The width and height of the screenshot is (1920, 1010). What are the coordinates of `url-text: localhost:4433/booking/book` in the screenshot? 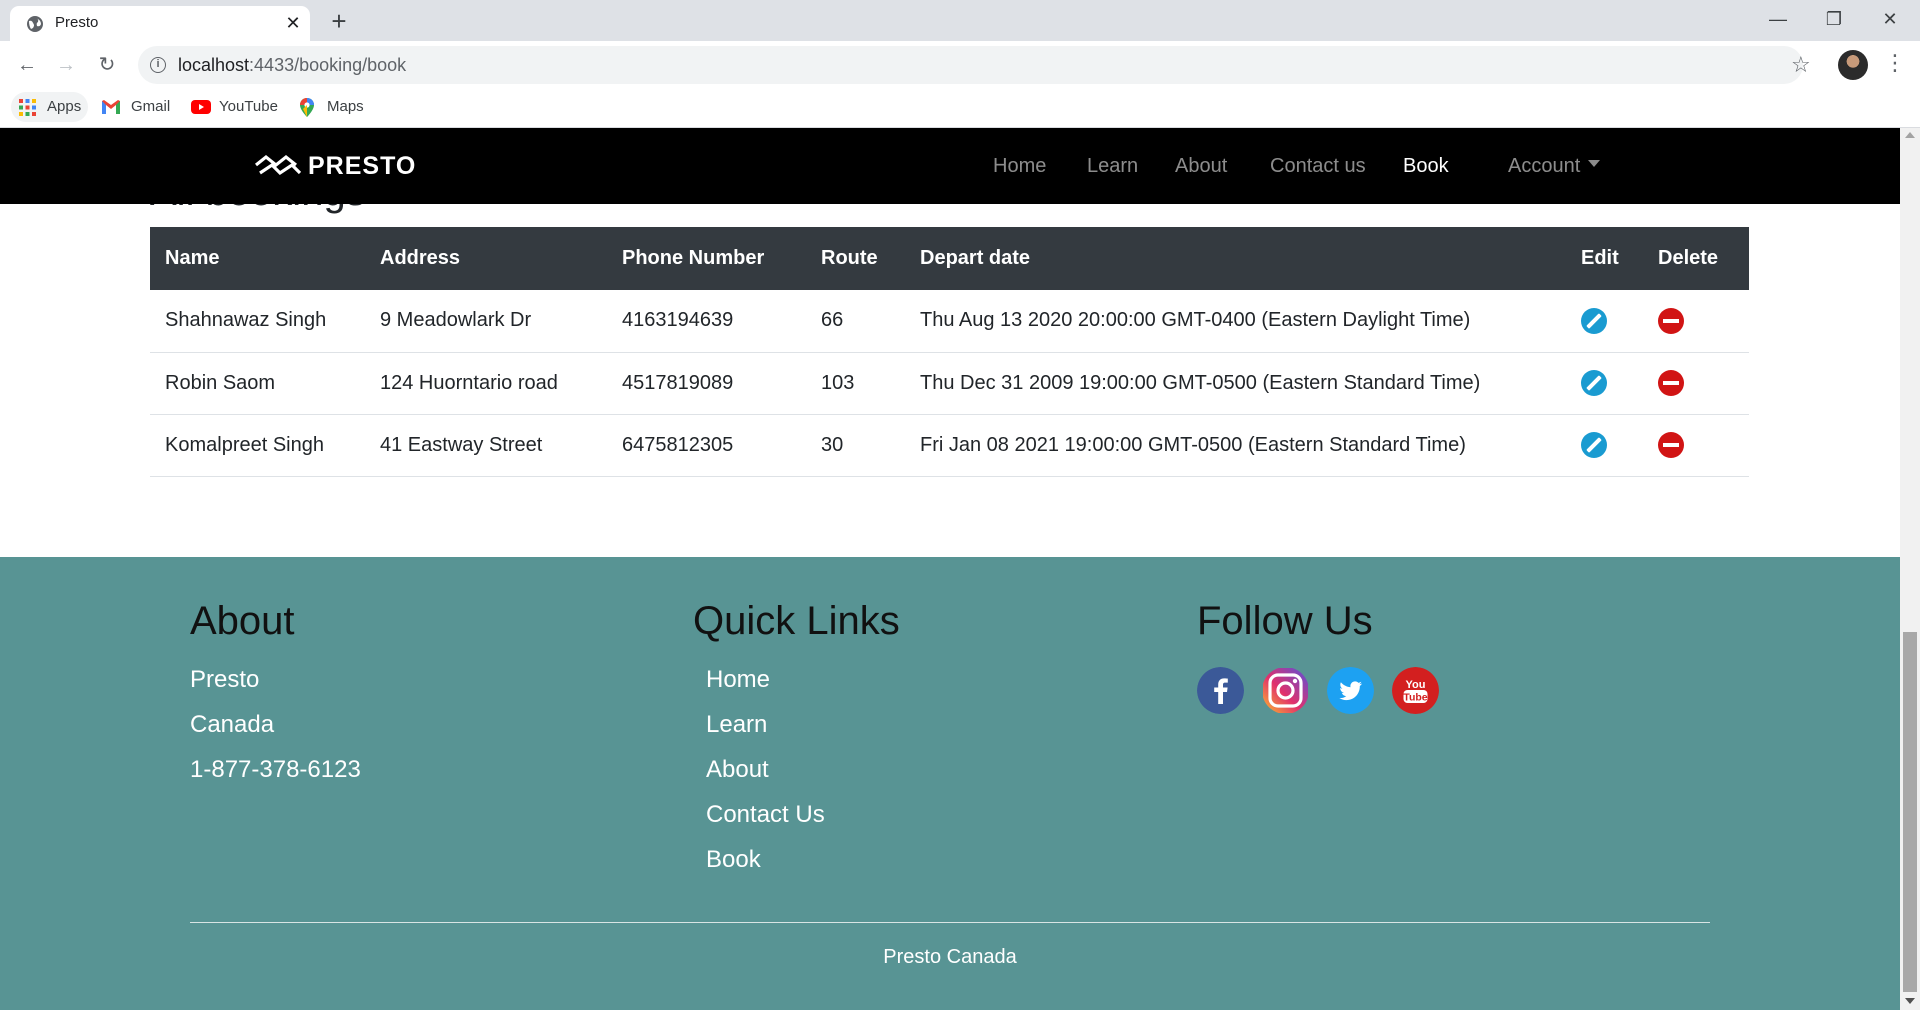 It's located at (292, 65).